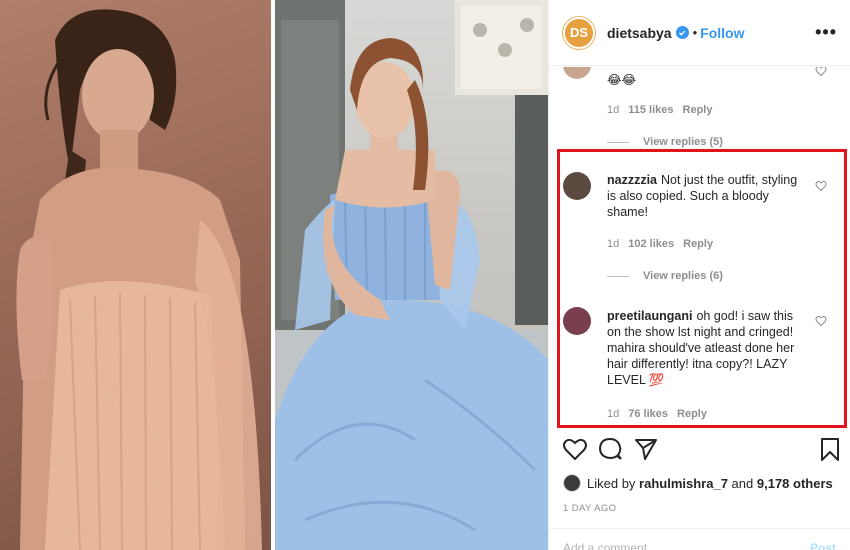  What do you see at coordinates (639, 33) in the screenshot?
I see `post-username: dietsabya` at bounding box center [639, 33].